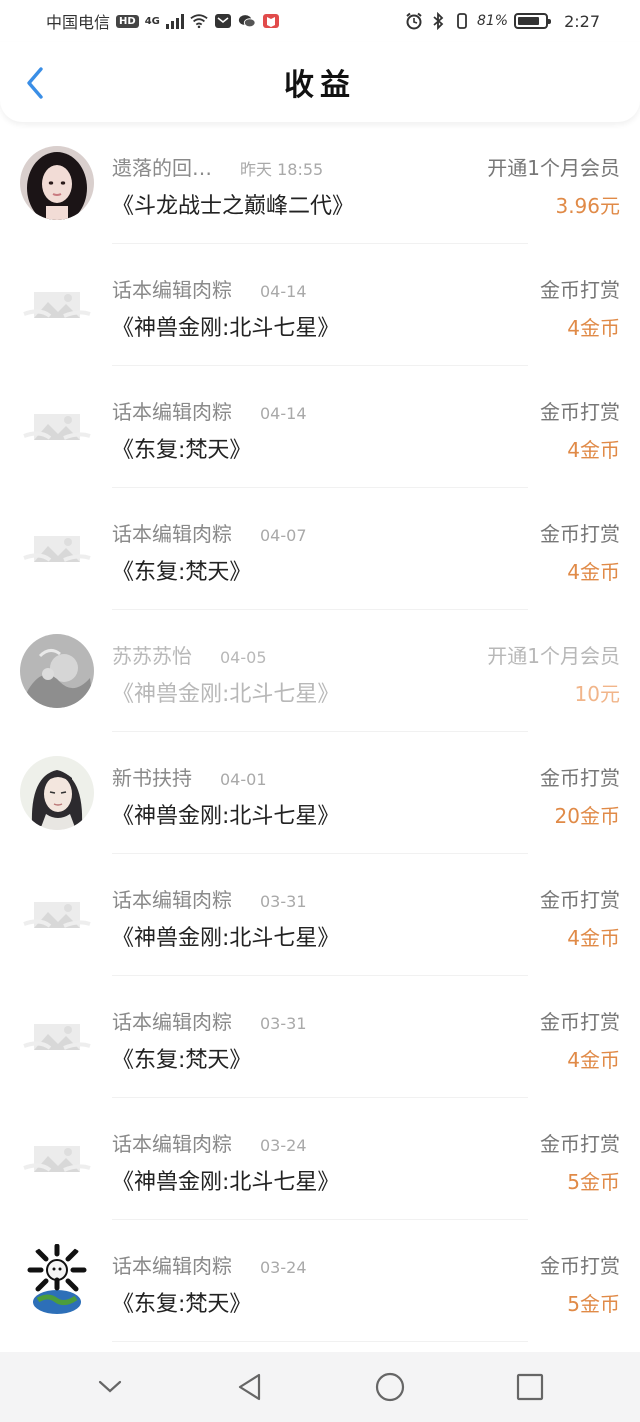 The width and height of the screenshot is (640, 1422). I want to click on earning-row: 话本编辑肉粽 04-14 金币打赏《东复:梵天》 4金币, so click(320, 427).